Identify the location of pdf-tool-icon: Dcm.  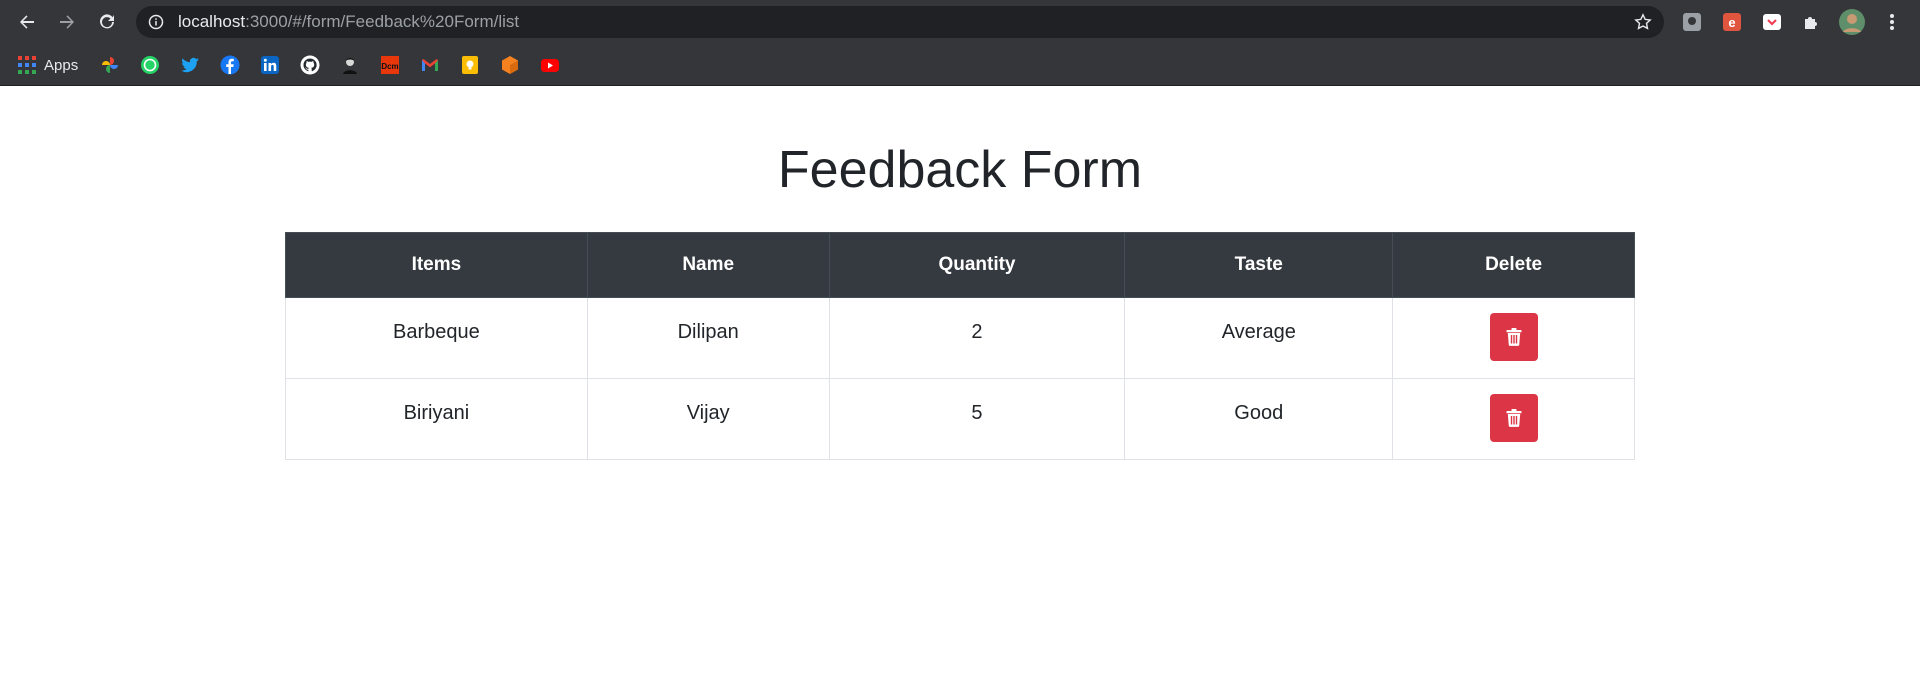
(390, 65).